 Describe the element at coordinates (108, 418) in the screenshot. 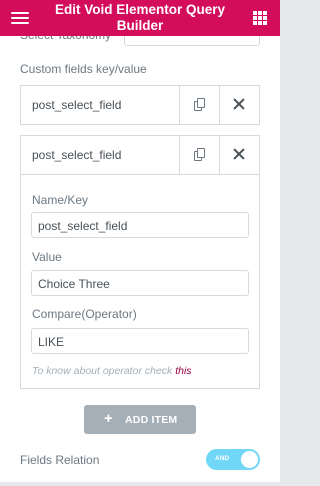

I see `plus-icon: +` at that location.